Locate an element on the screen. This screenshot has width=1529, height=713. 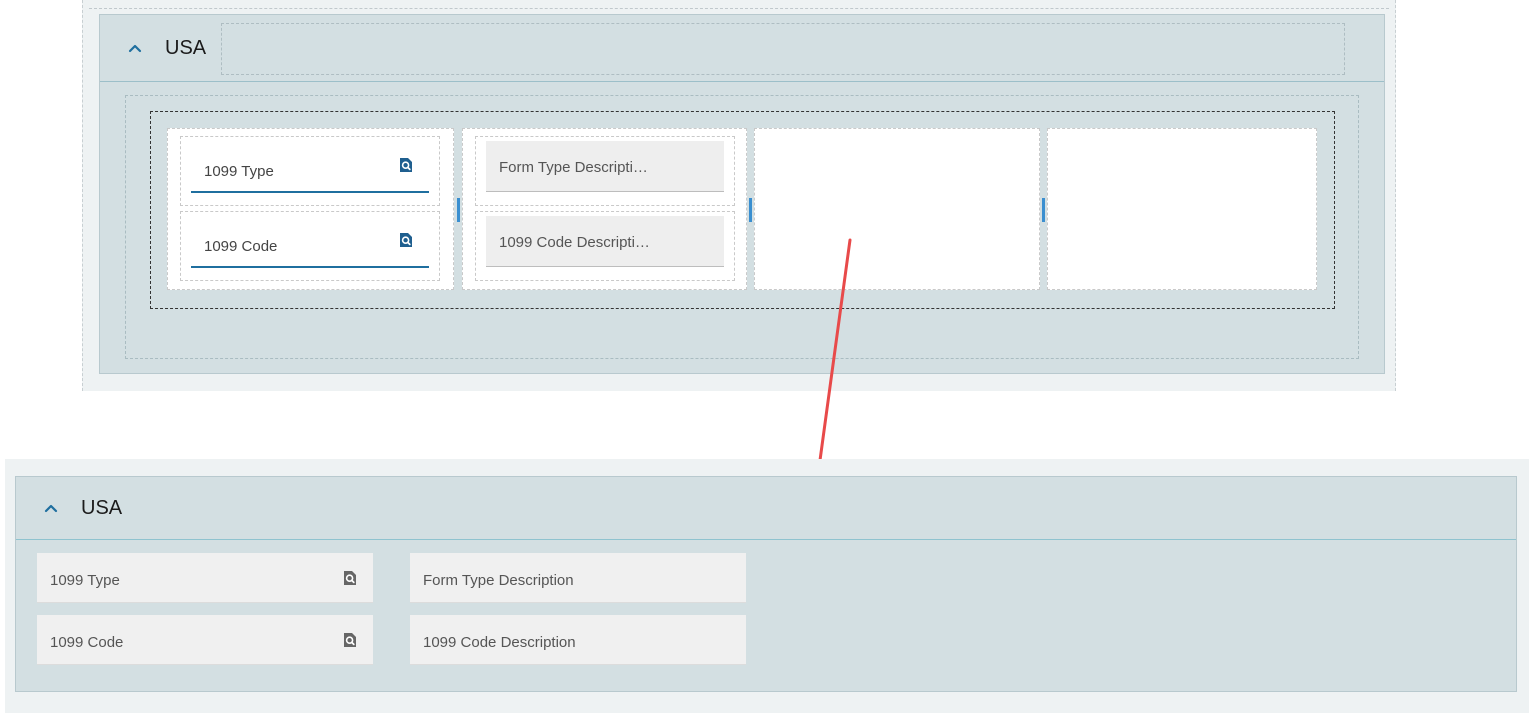
header-drop-zone is located at coordinates (783, 49).